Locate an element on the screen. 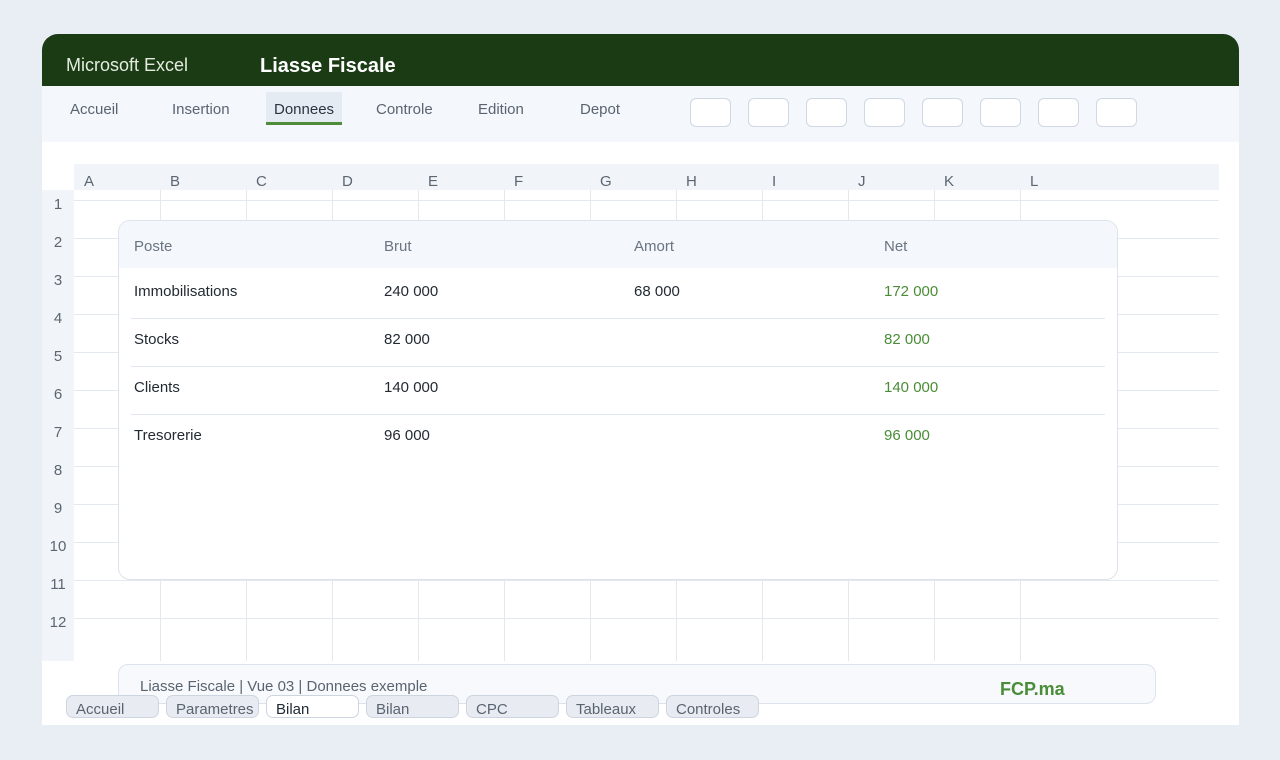 This screenshot has width=1280, height=760. cell-brut: 82 000 is located at coordinates (407, 339).